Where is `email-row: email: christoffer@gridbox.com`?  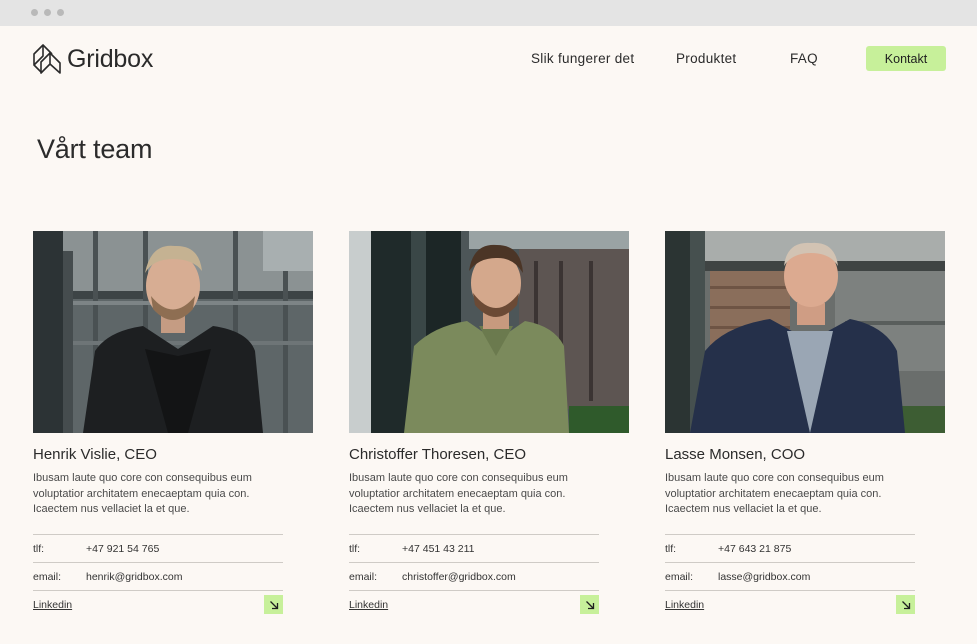 email-row: email: christoffer@gridbox.com is located at coordinates (474, 576).